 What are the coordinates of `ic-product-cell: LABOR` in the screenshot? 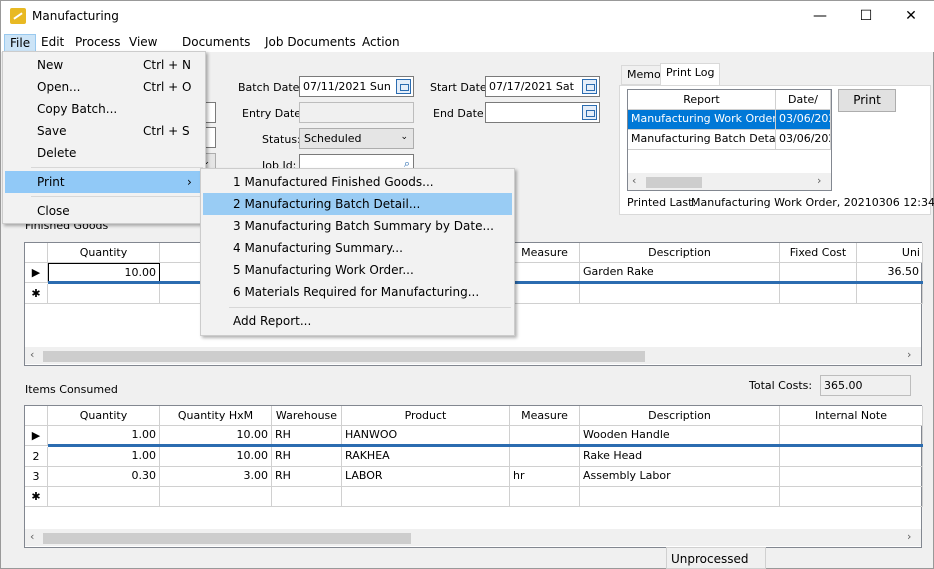 It's located at (426, 477).